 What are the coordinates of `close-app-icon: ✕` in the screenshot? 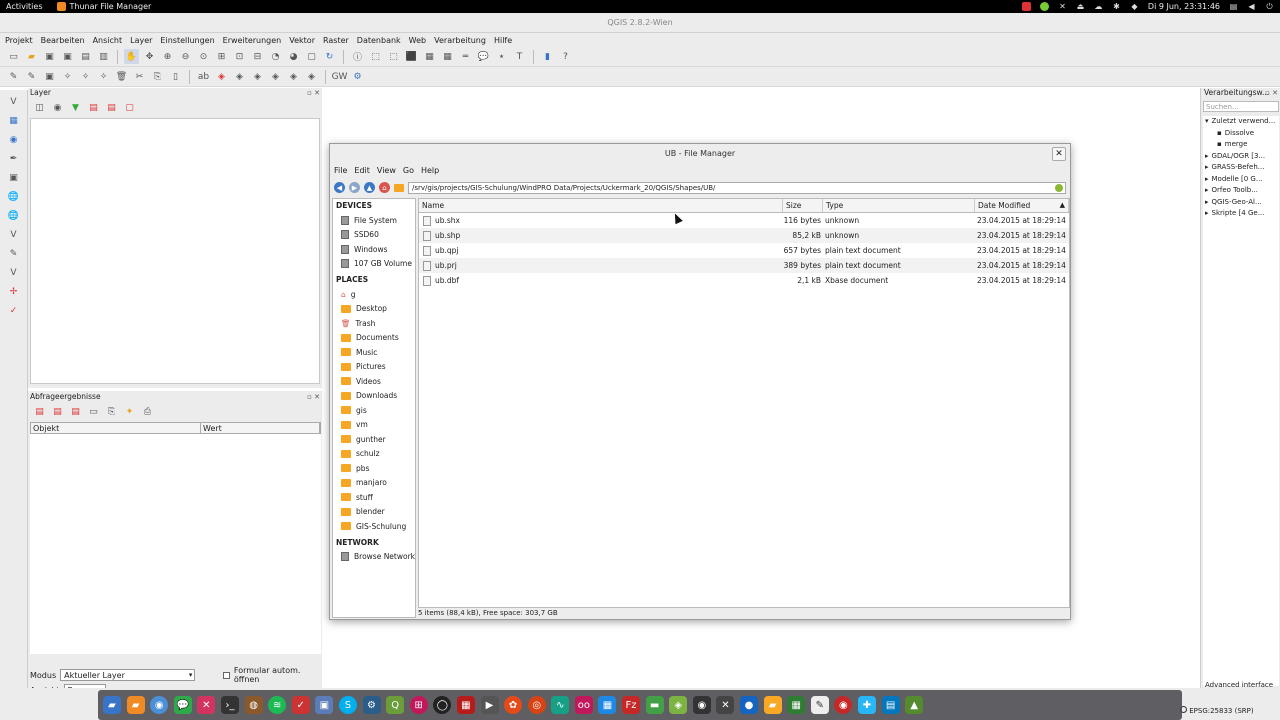 It's located at (1062, 6).